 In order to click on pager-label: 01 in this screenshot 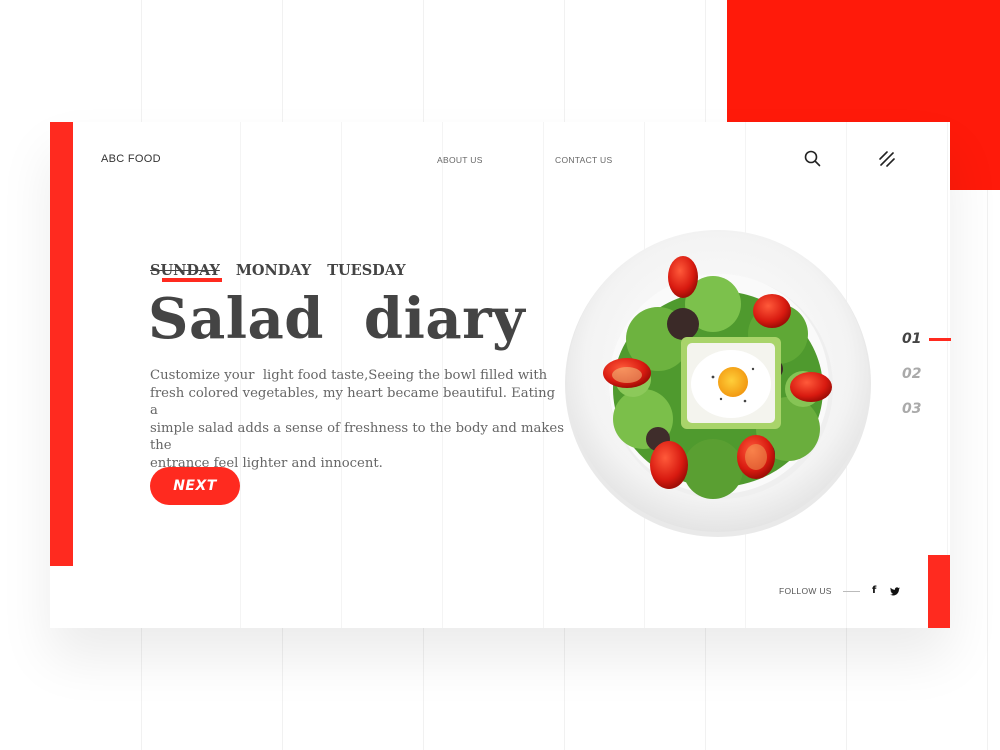, I will do `click(912, 339)`.